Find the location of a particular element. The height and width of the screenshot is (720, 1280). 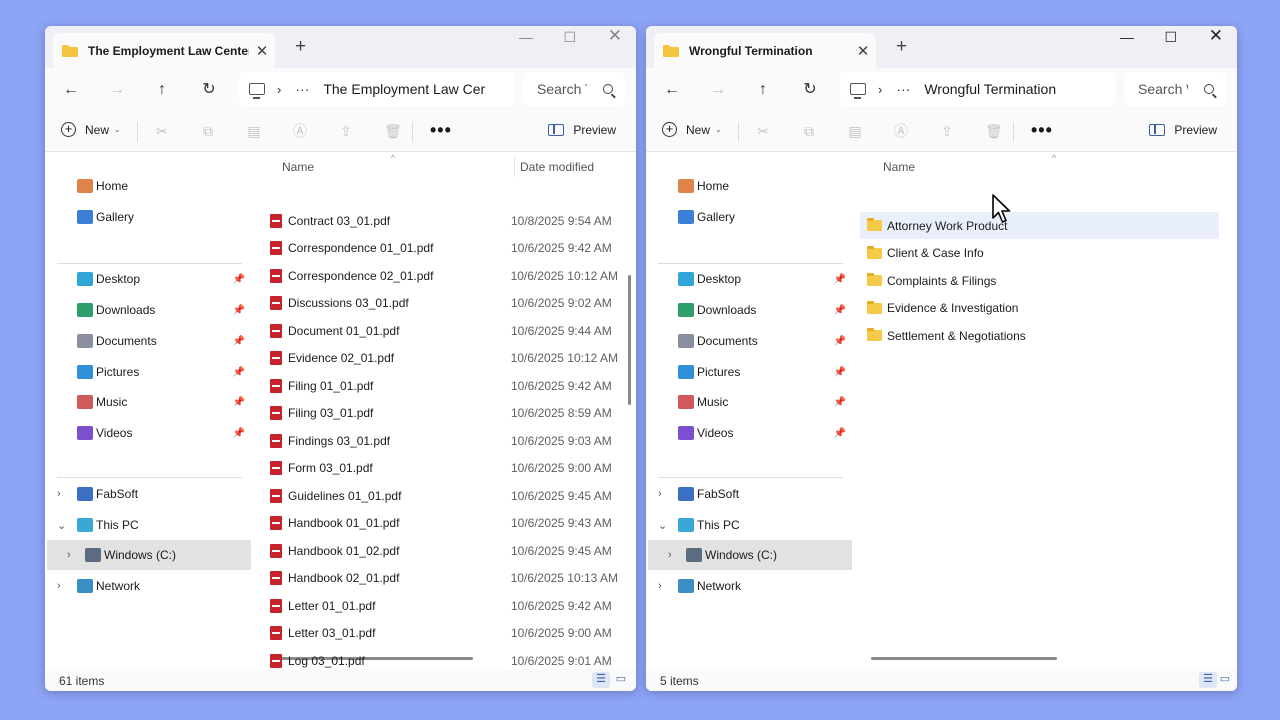

file-row: Document 01_01.pdf 10/6/2025 9:44 AM is located at coordinates (440, 330).